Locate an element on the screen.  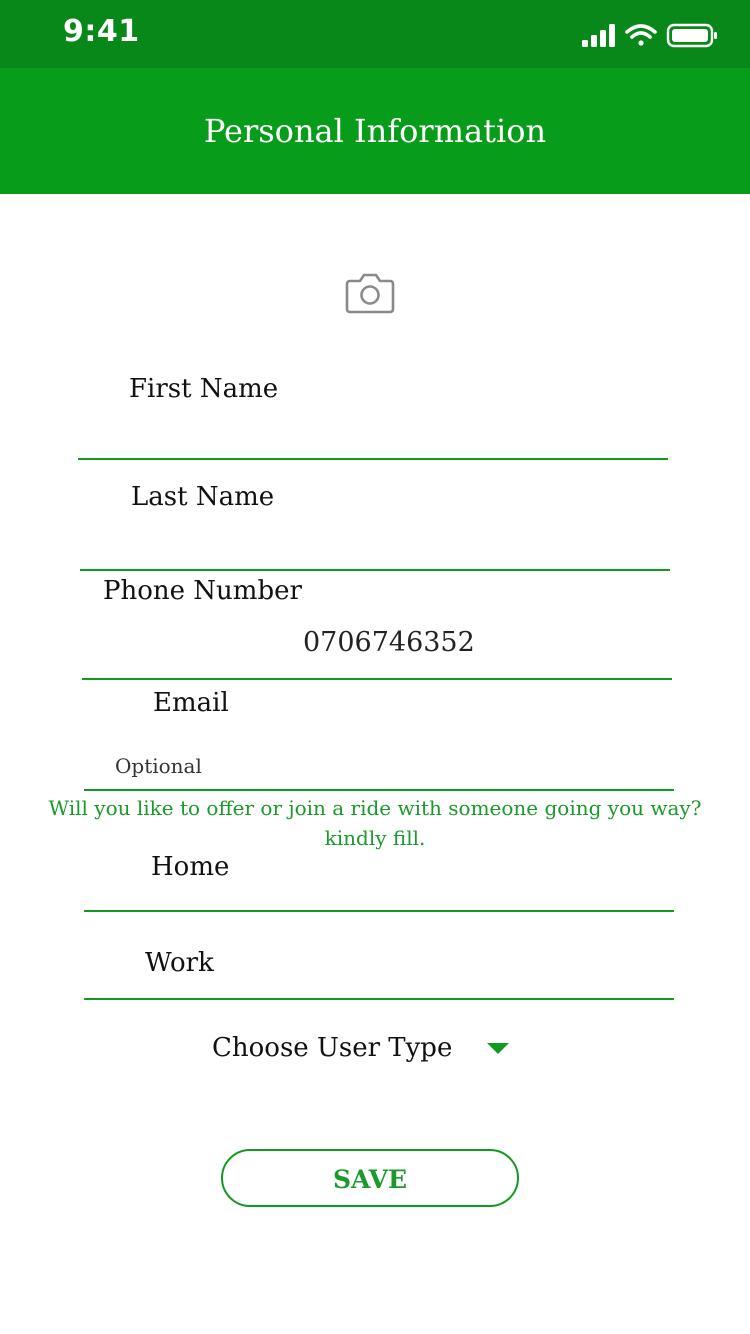
ride-share-note-line2: kindly fill. is located at coordinates (375, 838).